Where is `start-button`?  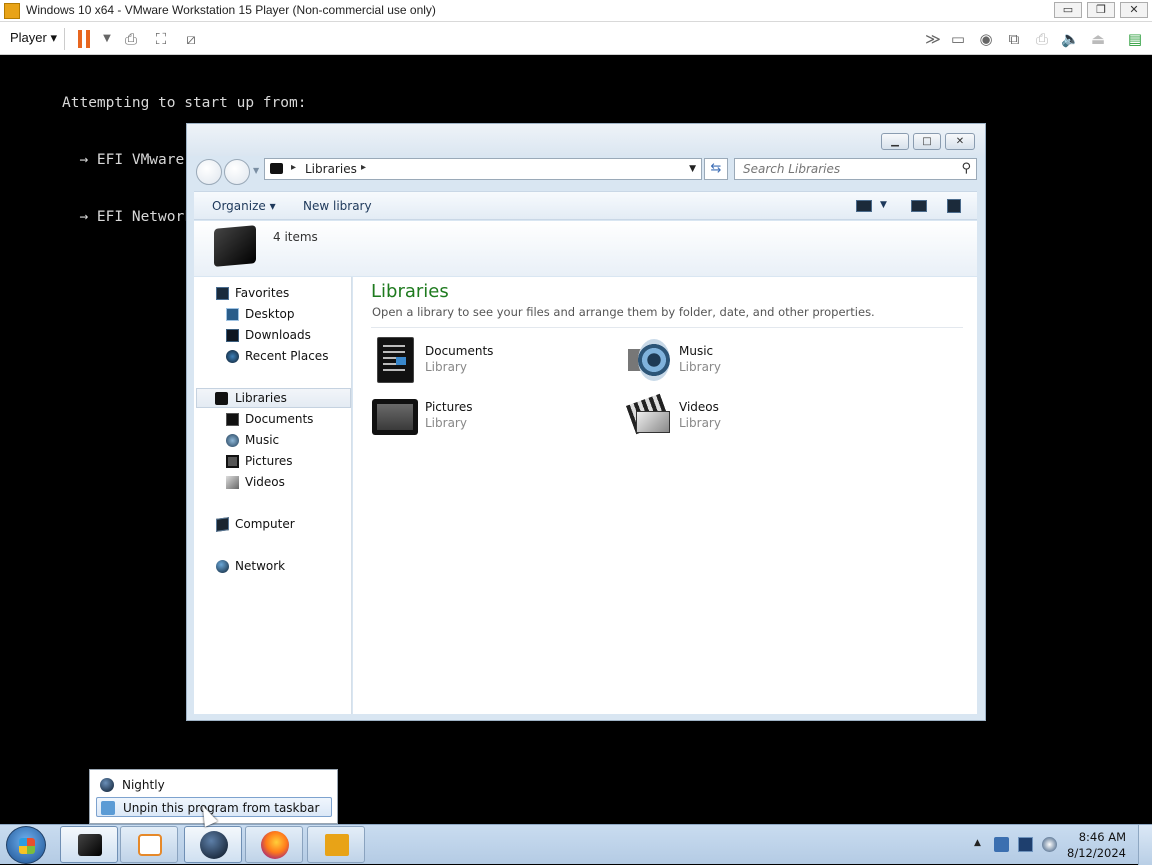
start-button is located at coordinates (26, 845).